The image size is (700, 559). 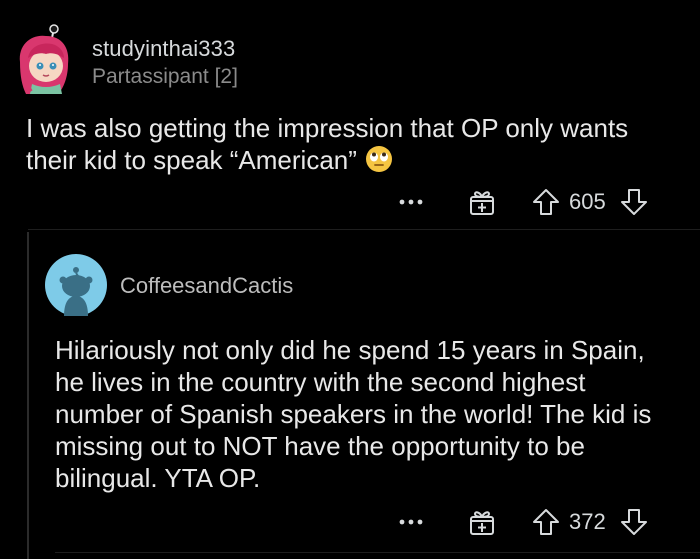 I want to click on comment-actions: 605, so click(x=522, y=202).